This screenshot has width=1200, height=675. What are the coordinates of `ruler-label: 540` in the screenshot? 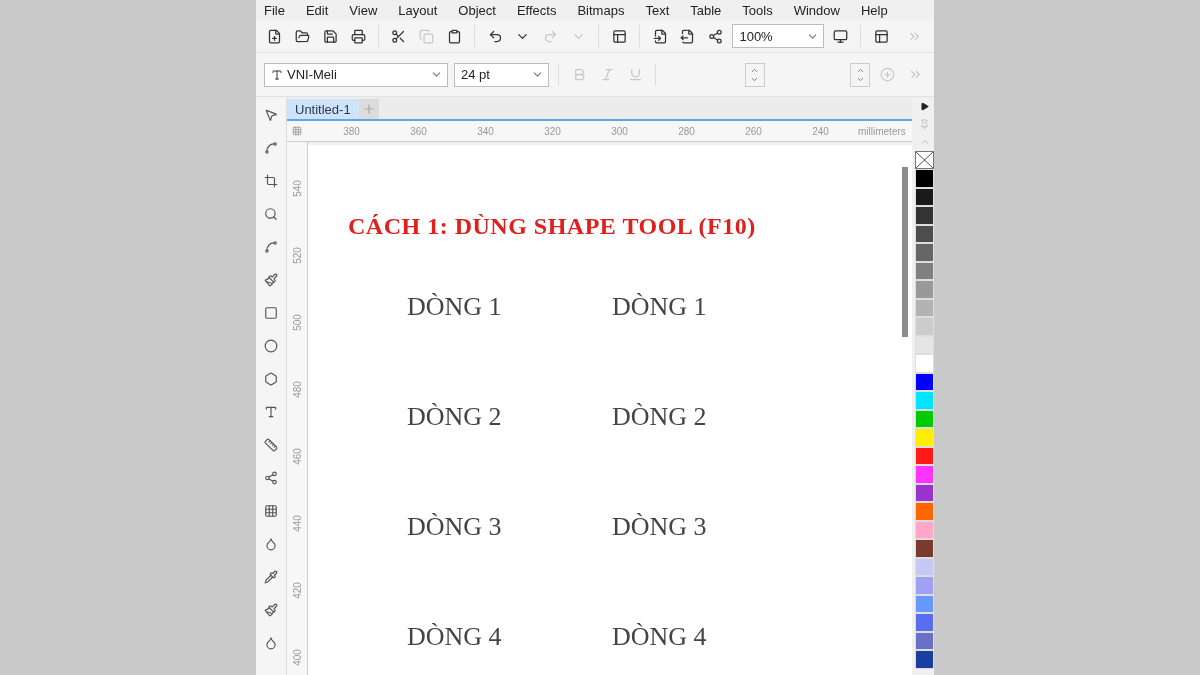 It's located at (297, 188).